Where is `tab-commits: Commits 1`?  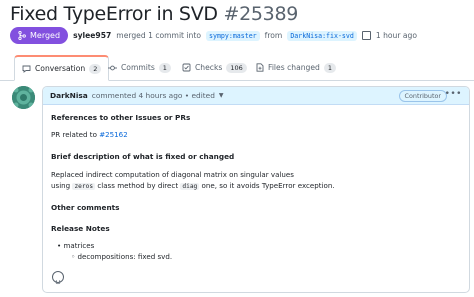 tab-commits: Commits 1 is located at coordinates (139, 67).